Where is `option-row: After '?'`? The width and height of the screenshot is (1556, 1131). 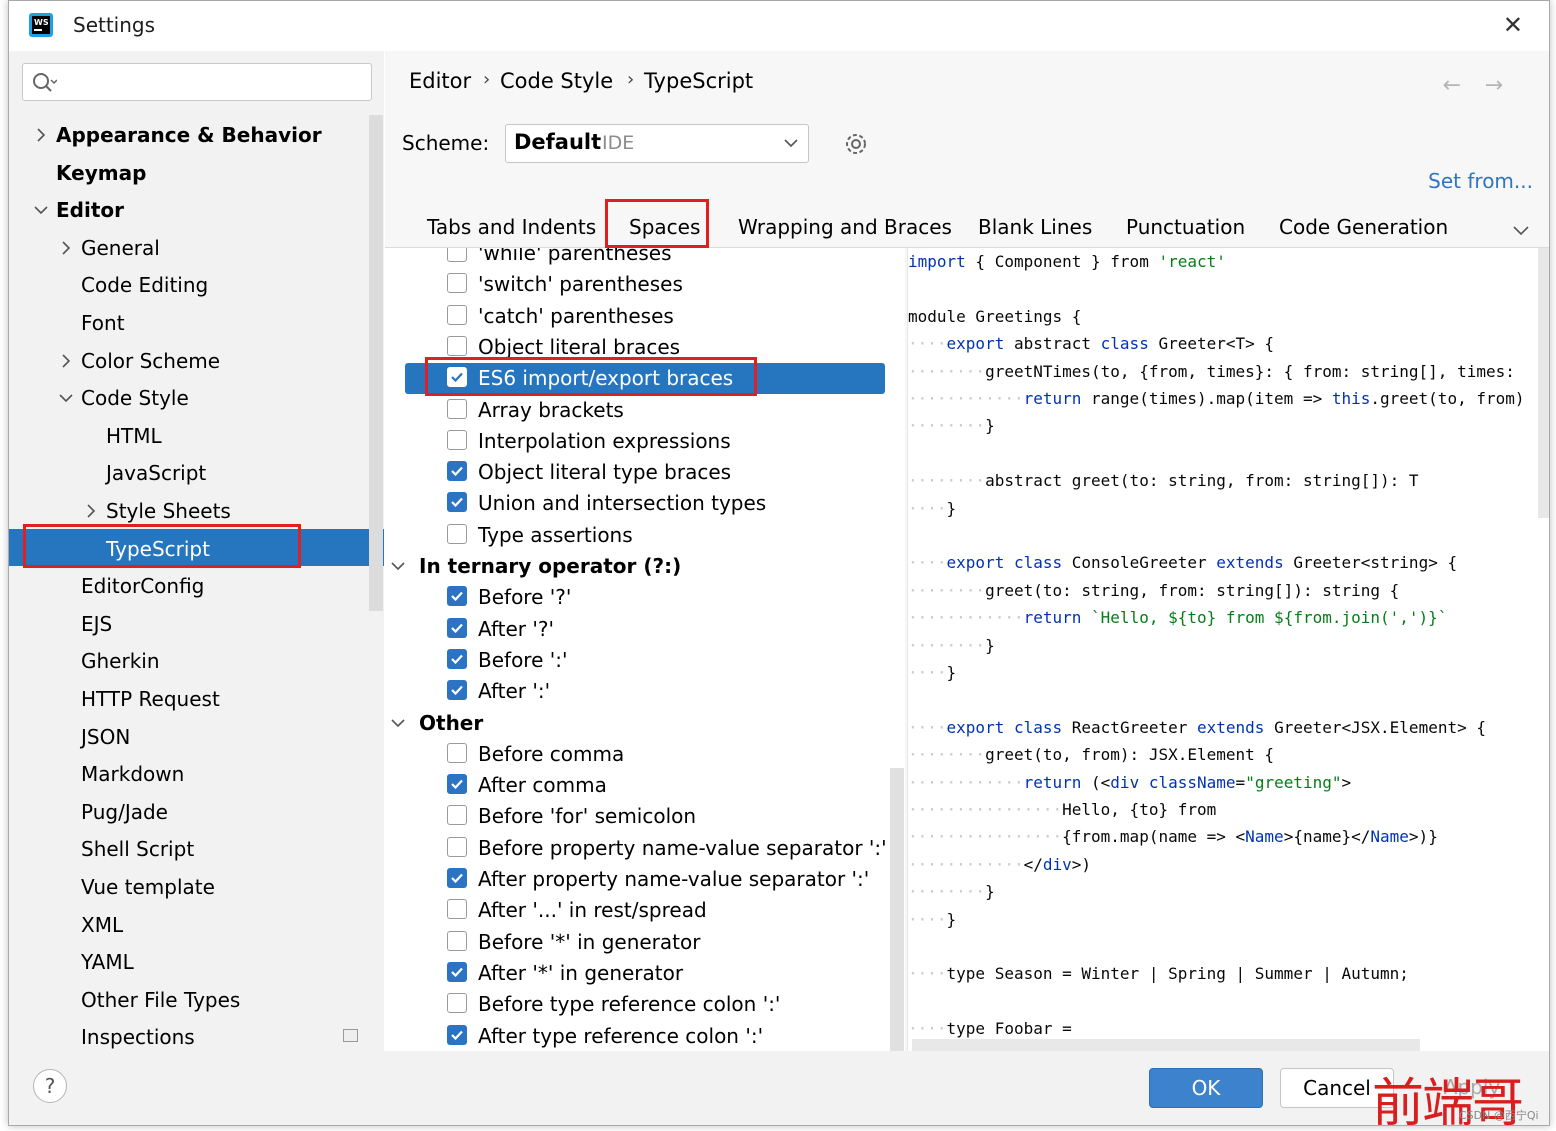 option-row: After '?' is located at coordinates (640, 629).